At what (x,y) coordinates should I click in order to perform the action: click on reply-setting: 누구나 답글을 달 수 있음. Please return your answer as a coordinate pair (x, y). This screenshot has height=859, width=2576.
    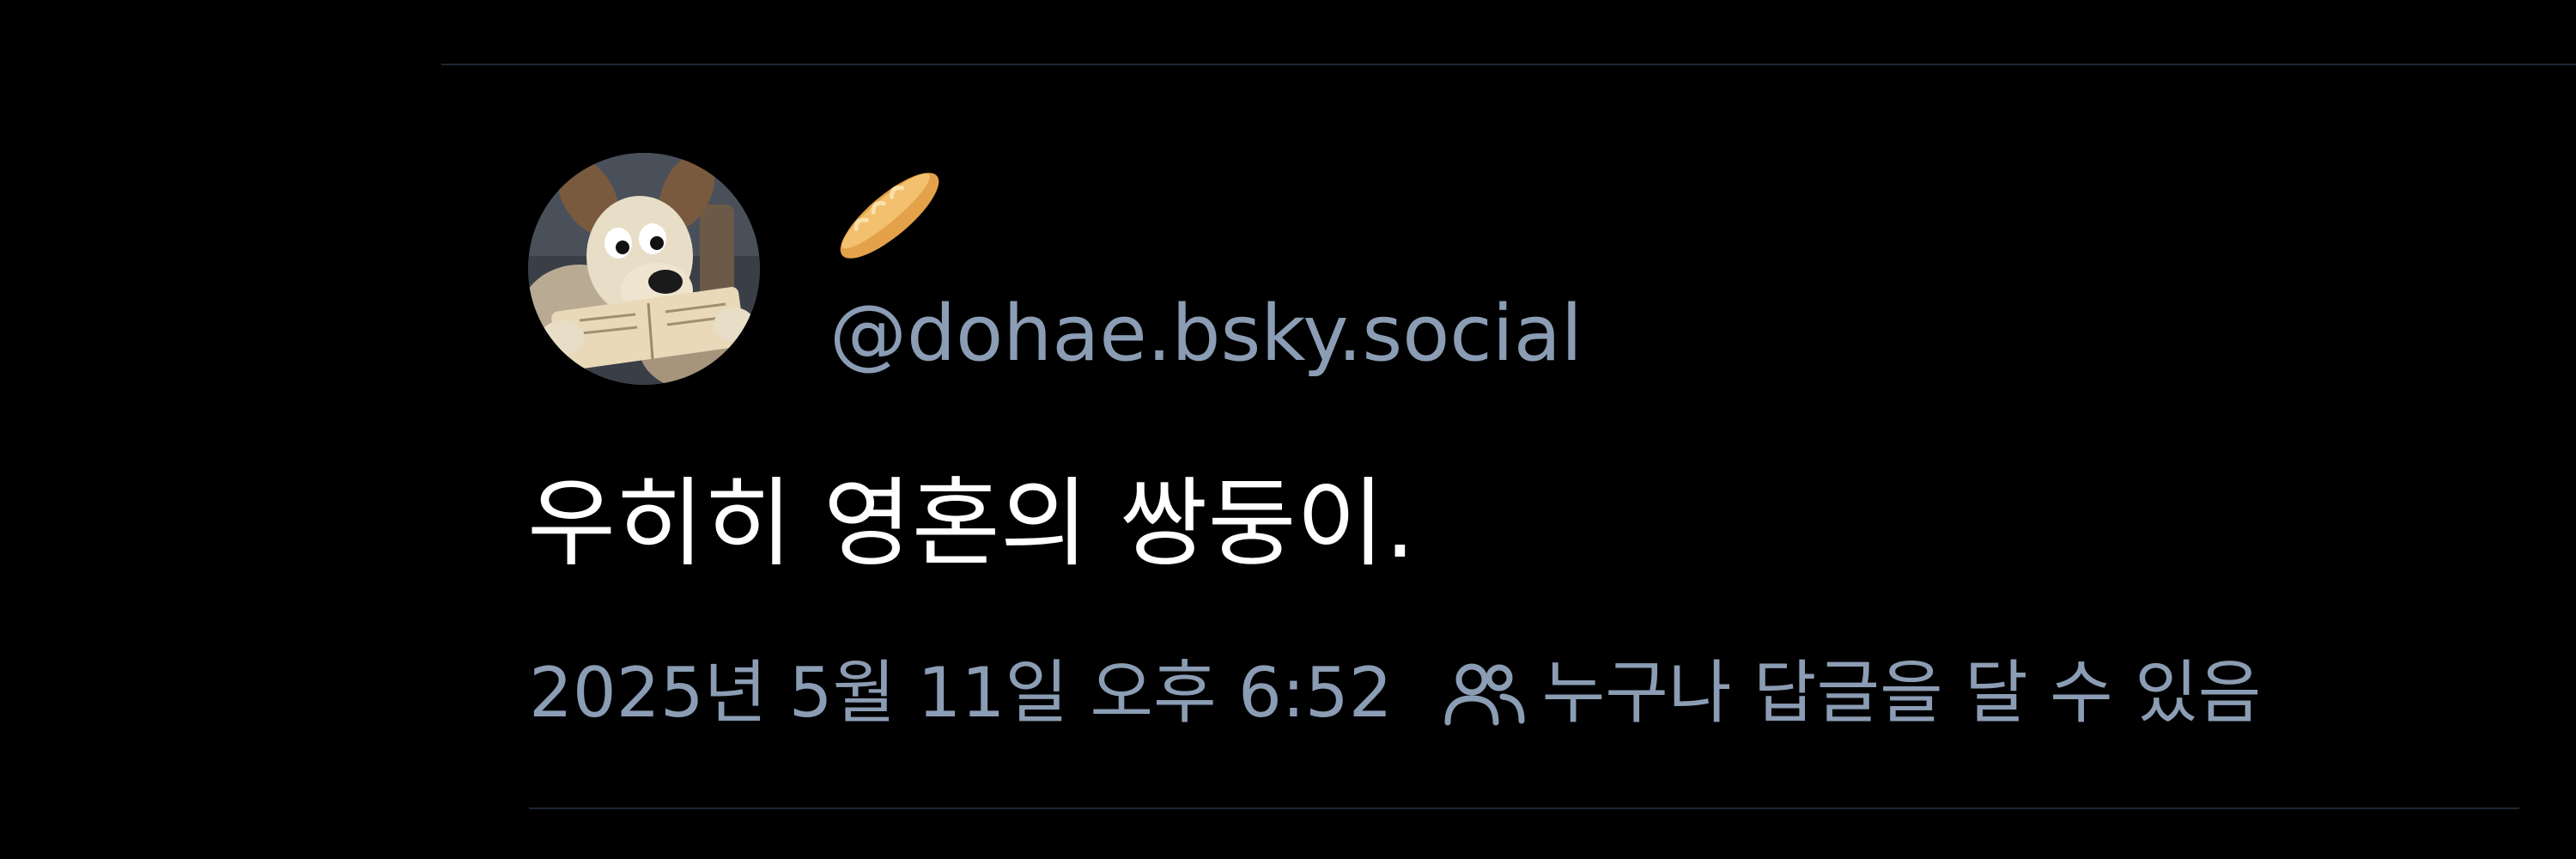
    Looking at the image, I should click on (1851, 693).